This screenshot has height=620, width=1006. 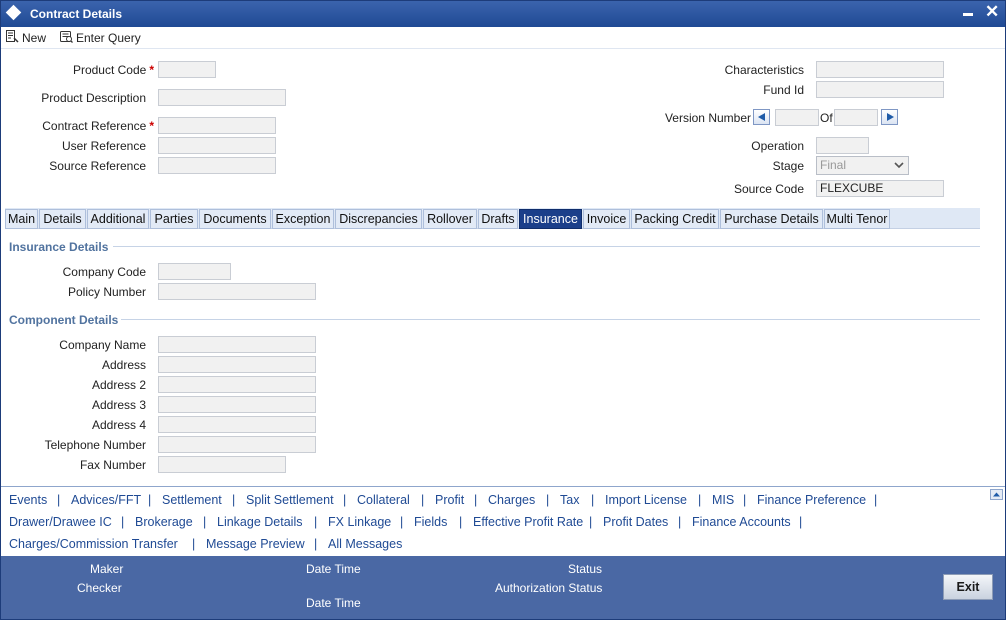 I want to click on address-4-input, so click(x=237, y=424).